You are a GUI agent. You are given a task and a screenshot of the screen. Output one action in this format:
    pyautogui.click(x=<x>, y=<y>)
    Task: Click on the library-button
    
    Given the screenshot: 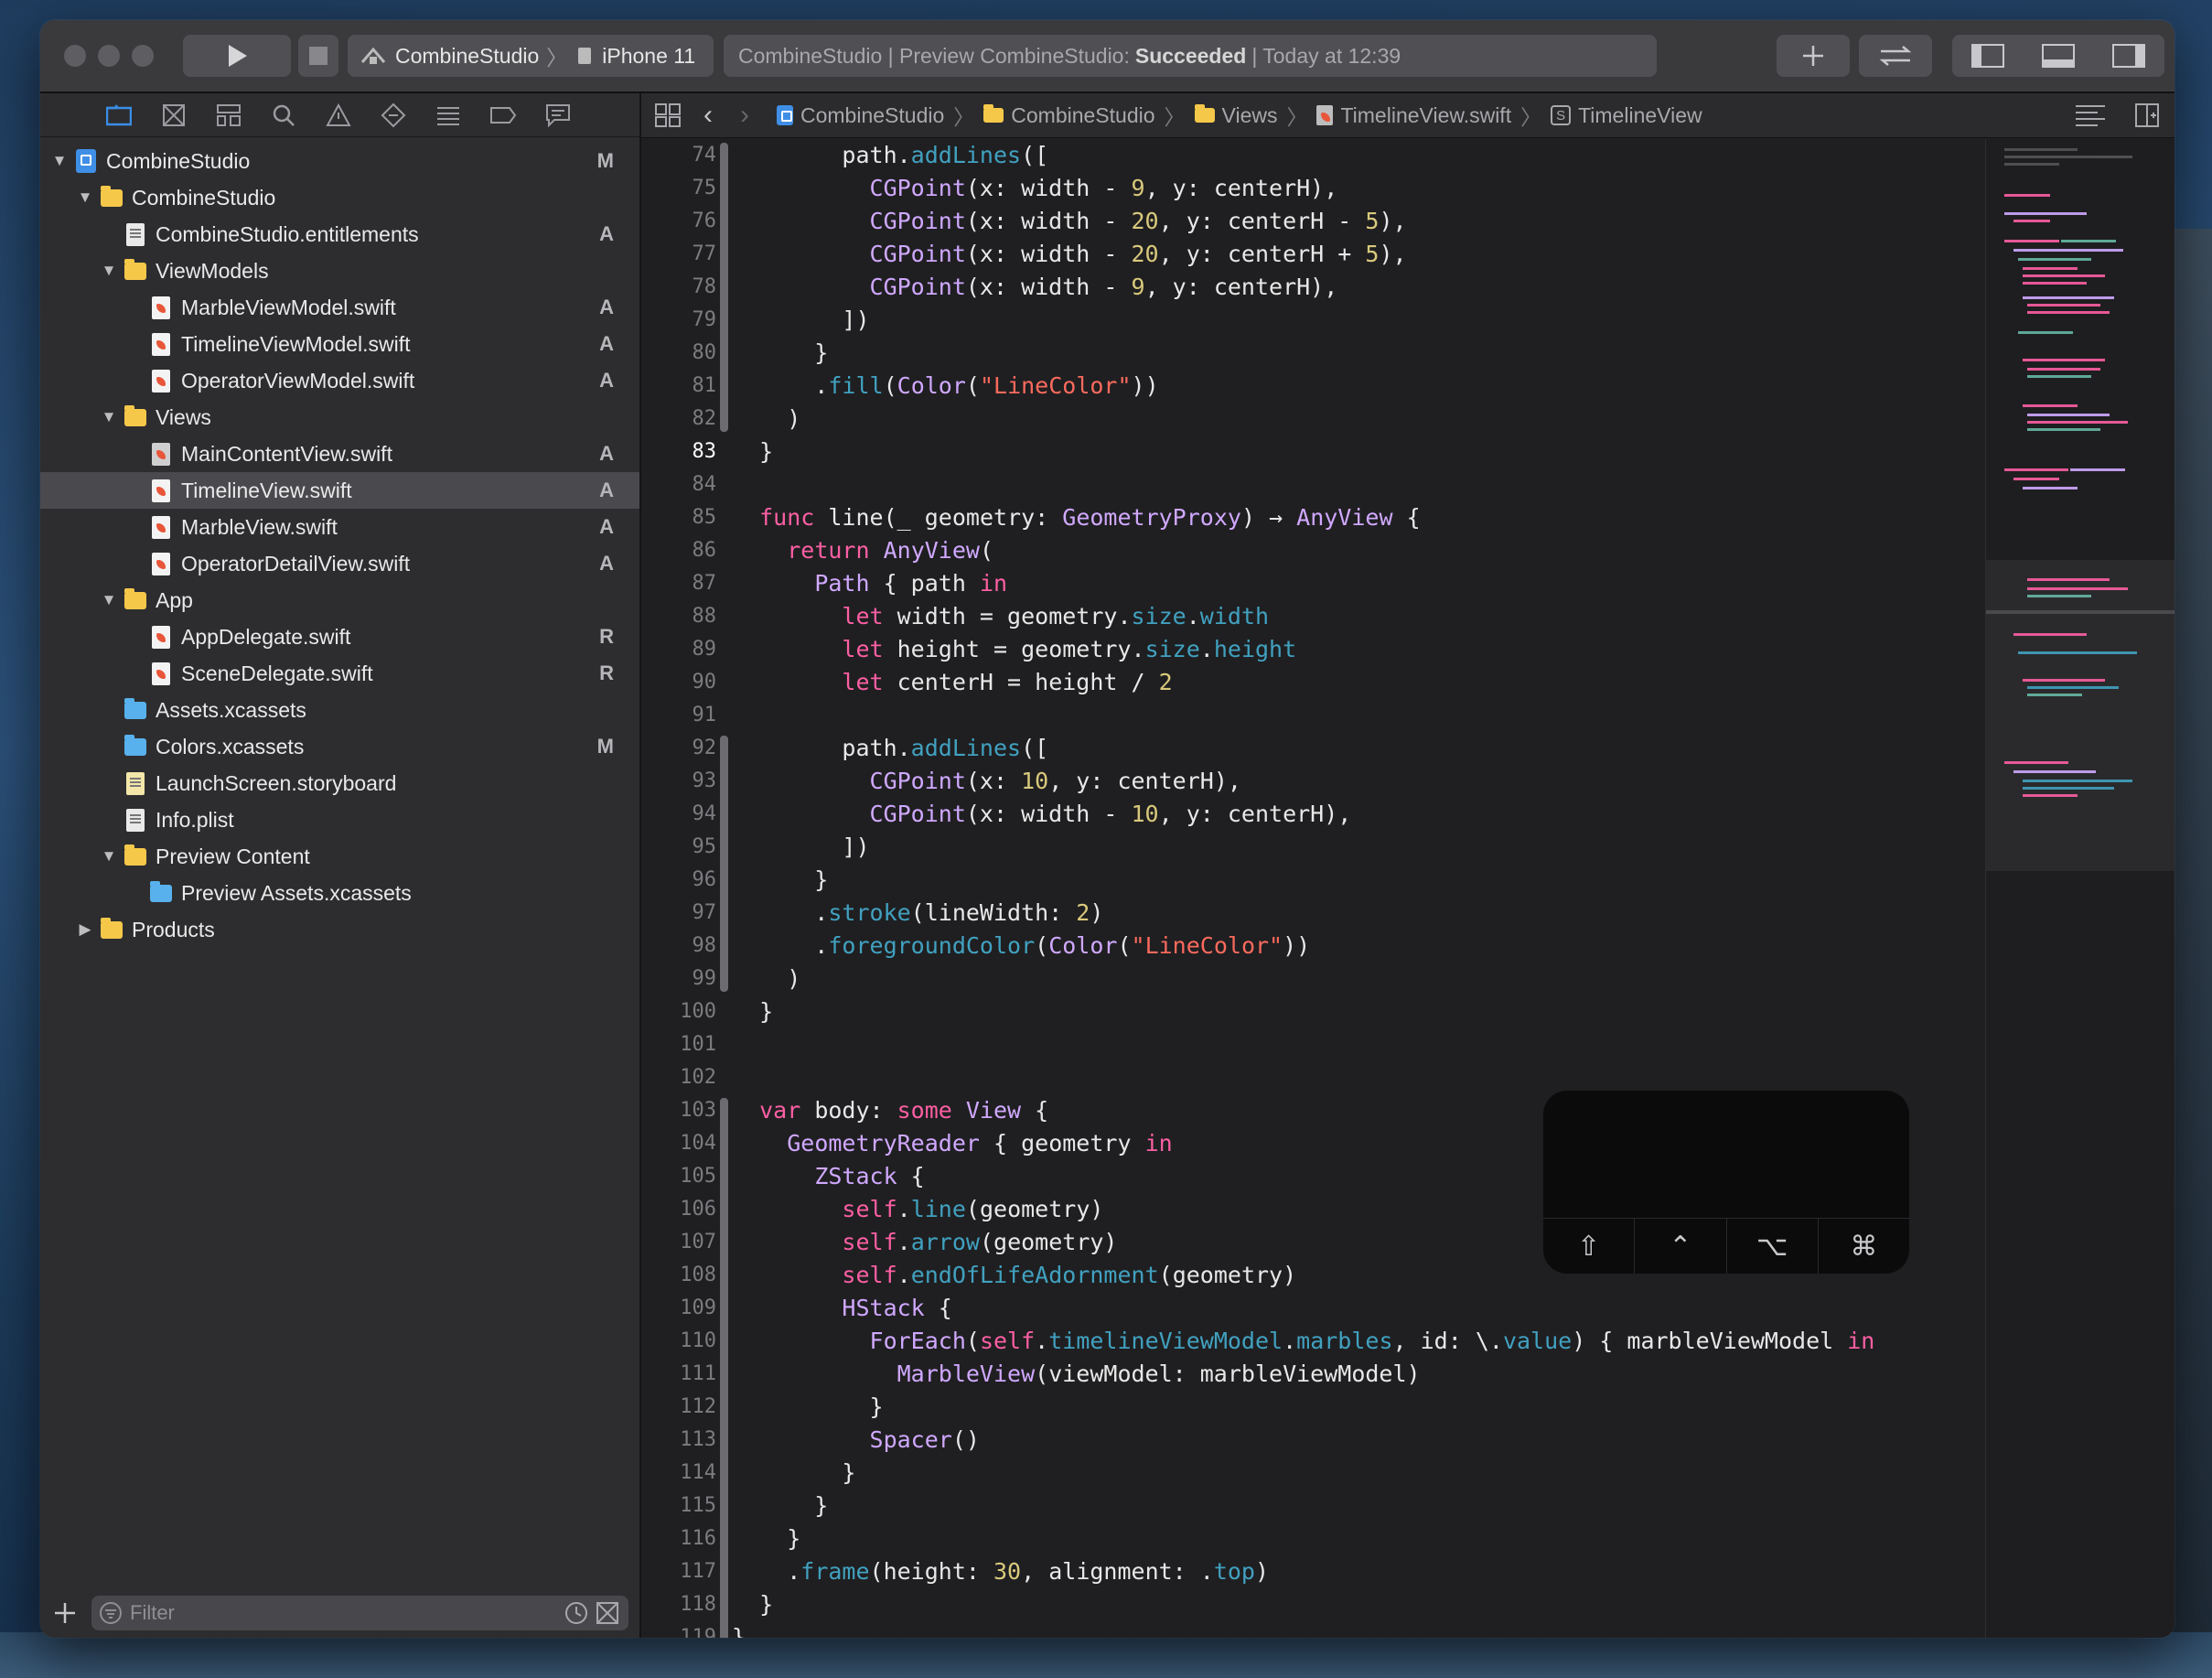 What is the action you would take?
    pyautogui.click(x=1813, y=56)
    